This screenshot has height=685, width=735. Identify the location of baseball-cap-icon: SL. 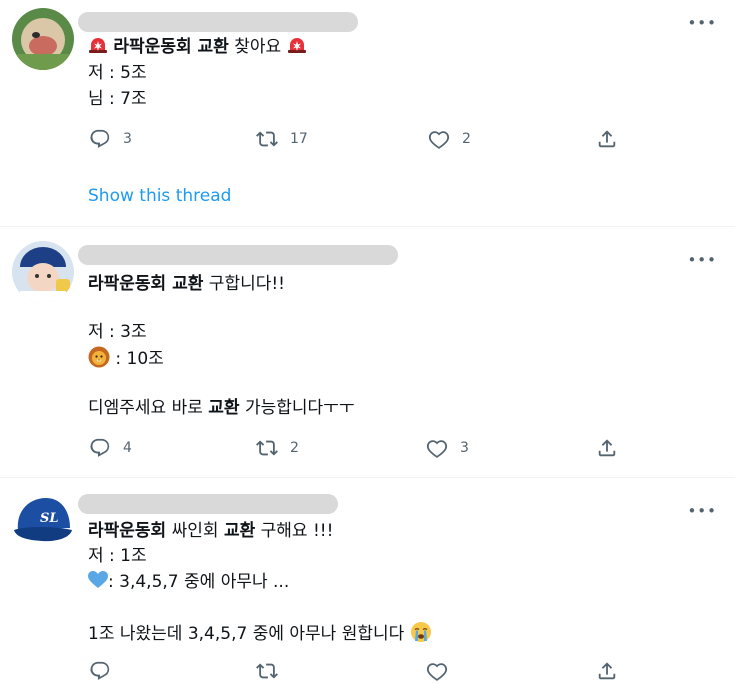
(43, 520).